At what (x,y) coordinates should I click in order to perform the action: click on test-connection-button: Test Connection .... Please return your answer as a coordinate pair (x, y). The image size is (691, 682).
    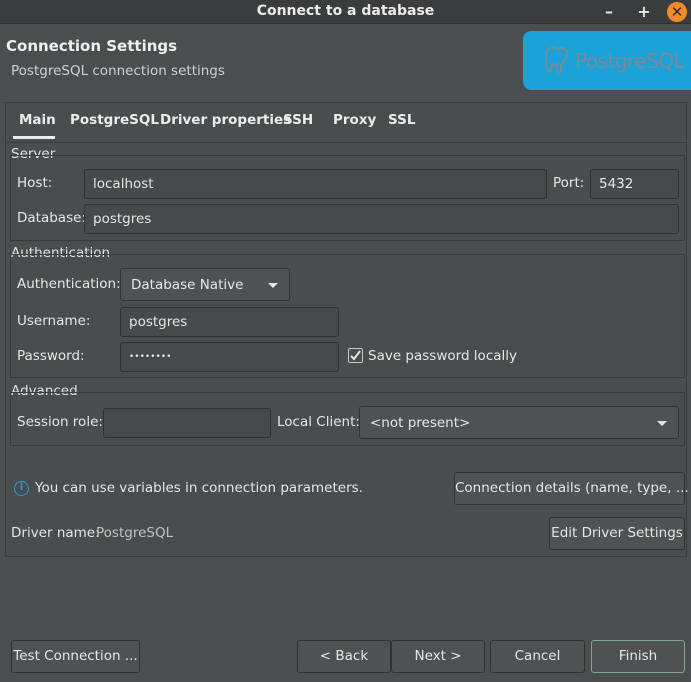
    Looking at the image, I should click on (75, 656).